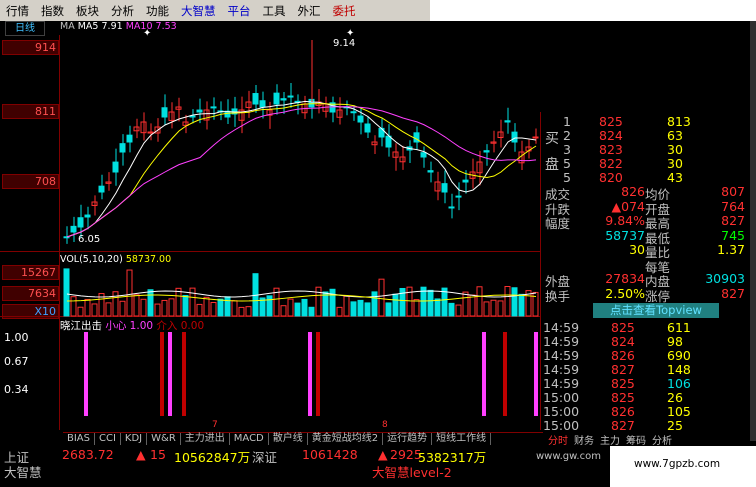  What do you see at coordinates (215, 425) in the screenshot?
I see `x-axis-label: 7` at bounding box center [215, 425].